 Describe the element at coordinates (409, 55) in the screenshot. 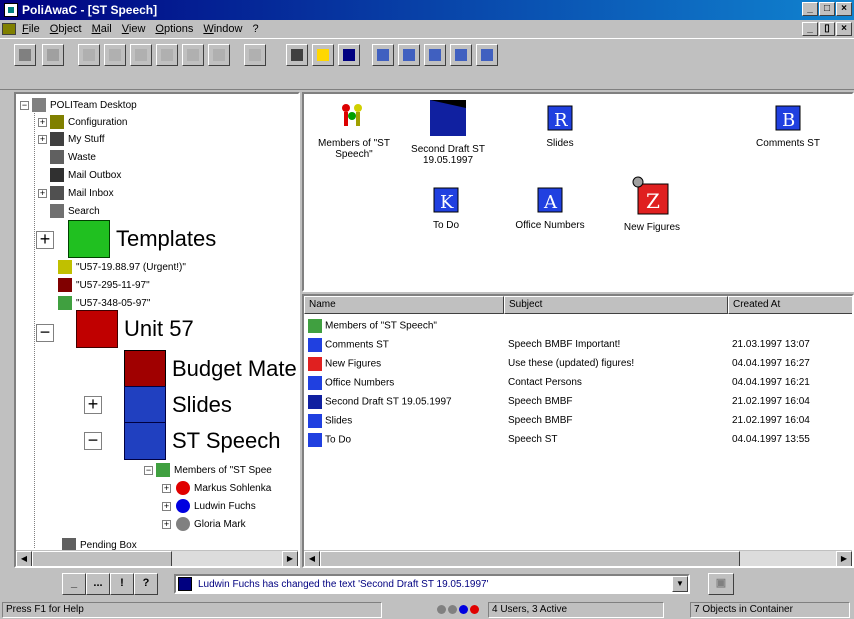

I see `small-icons-button` at that location.